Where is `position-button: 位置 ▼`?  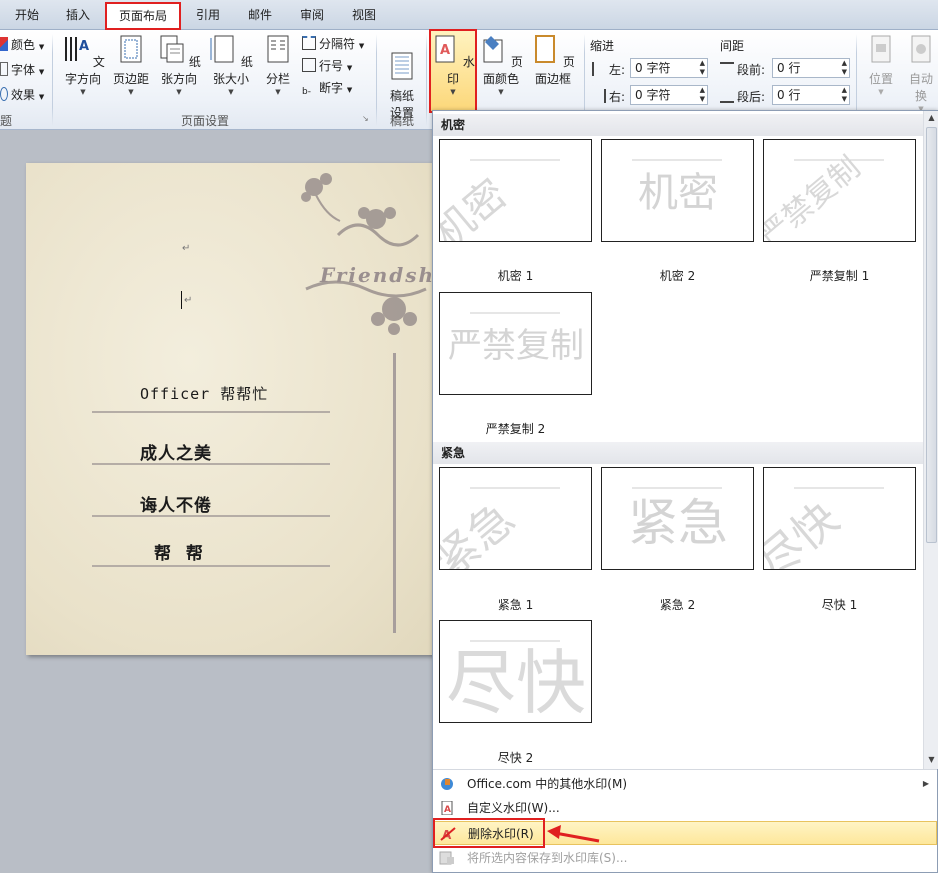 position-button: 位置 ▼ is located at coordinates (881, 65).